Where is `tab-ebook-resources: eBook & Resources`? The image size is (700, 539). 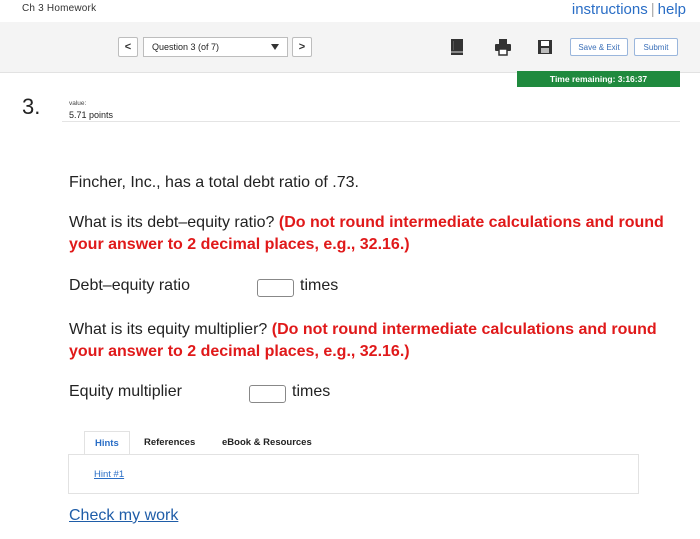 tab-ebook-resources: eBook & Resources is located at coordinates (267, 442).